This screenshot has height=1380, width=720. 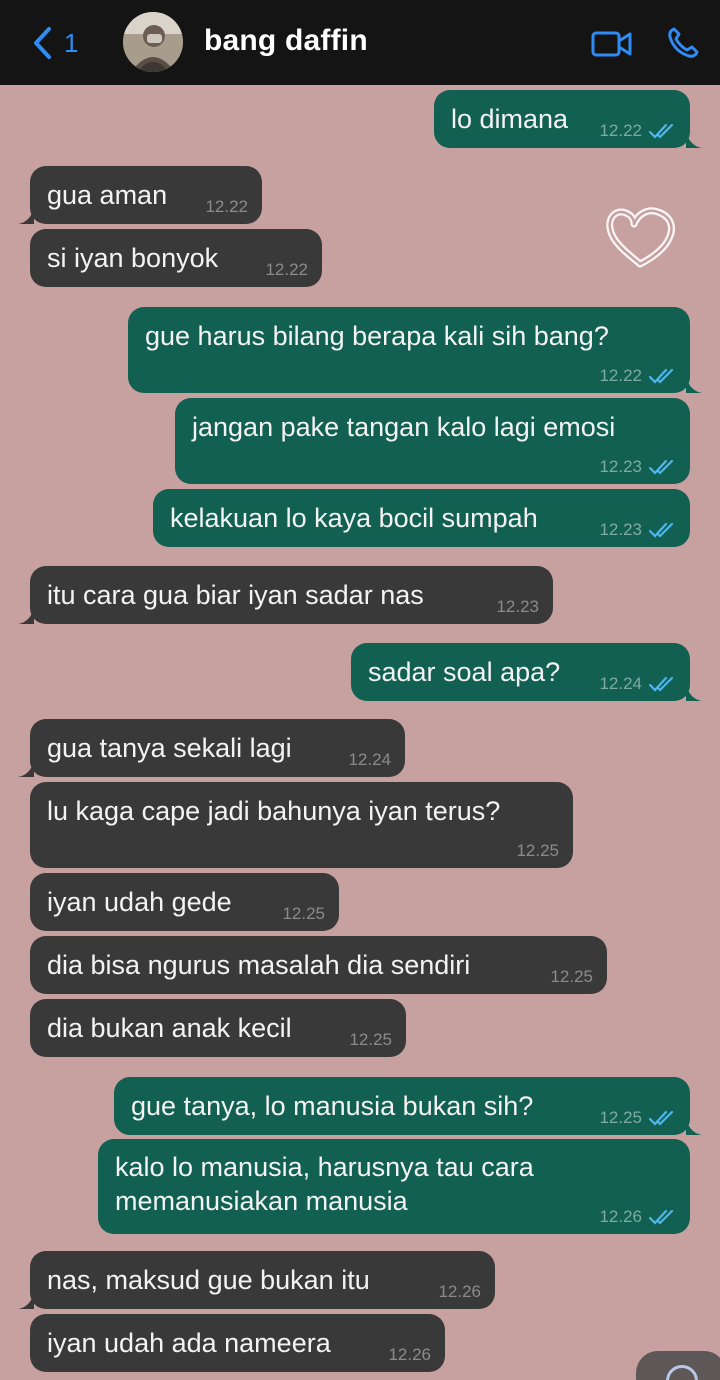 I want to click on heart-icon, so click(x=640, y=237).